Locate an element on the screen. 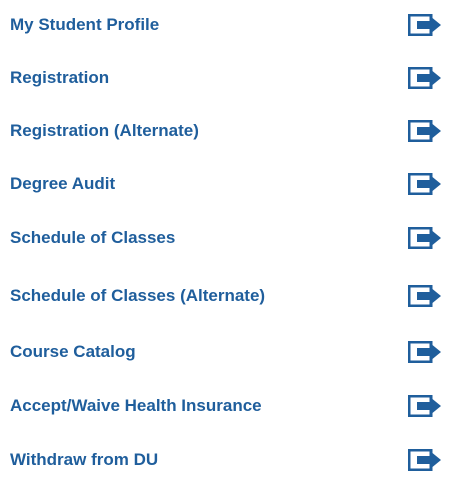 Image resolution: width=449 pixels, height=484 pixels. menu-item-accept-waive-health-insurance: Accept/Waive Health Insurance is located at coordinates (226, 406).